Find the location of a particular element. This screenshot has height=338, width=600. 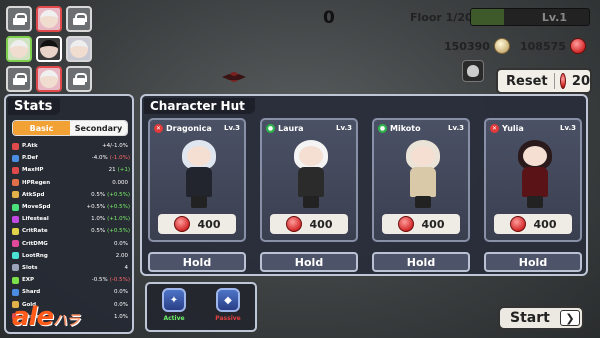

watermark-main: ale is located at coordinates (33, 317).